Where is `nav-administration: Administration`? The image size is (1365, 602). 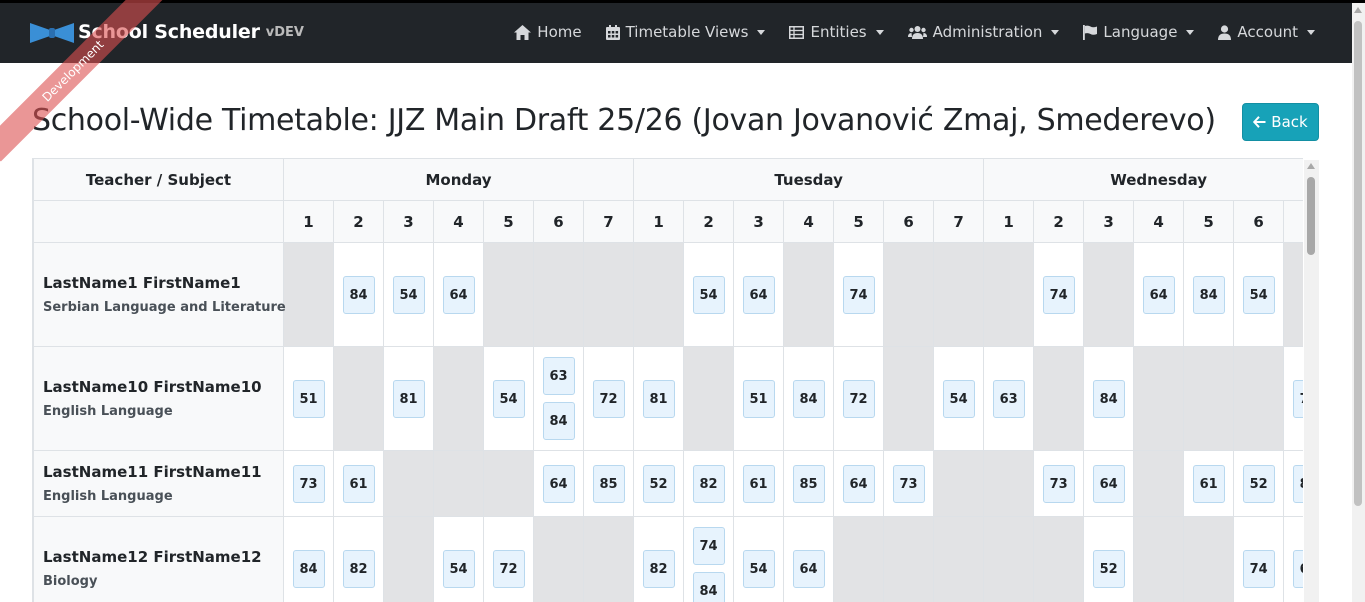
nav-administration: Administration is located at coordinates (983, 32).